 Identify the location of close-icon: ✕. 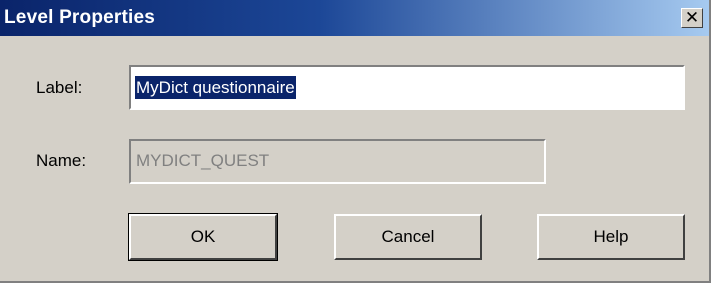
(692, 17).